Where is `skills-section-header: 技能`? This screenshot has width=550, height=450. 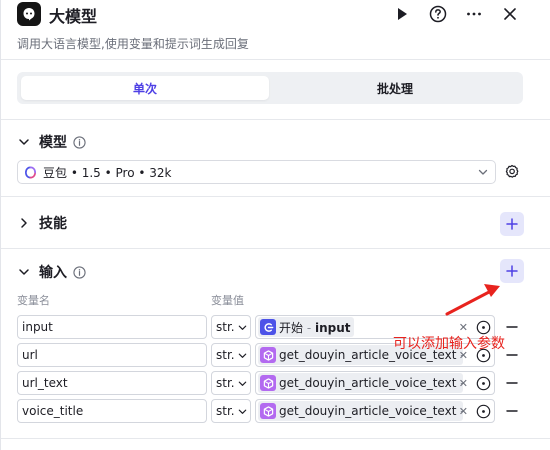
skills-section-header: 技能 is located at coordinates (42, 223).